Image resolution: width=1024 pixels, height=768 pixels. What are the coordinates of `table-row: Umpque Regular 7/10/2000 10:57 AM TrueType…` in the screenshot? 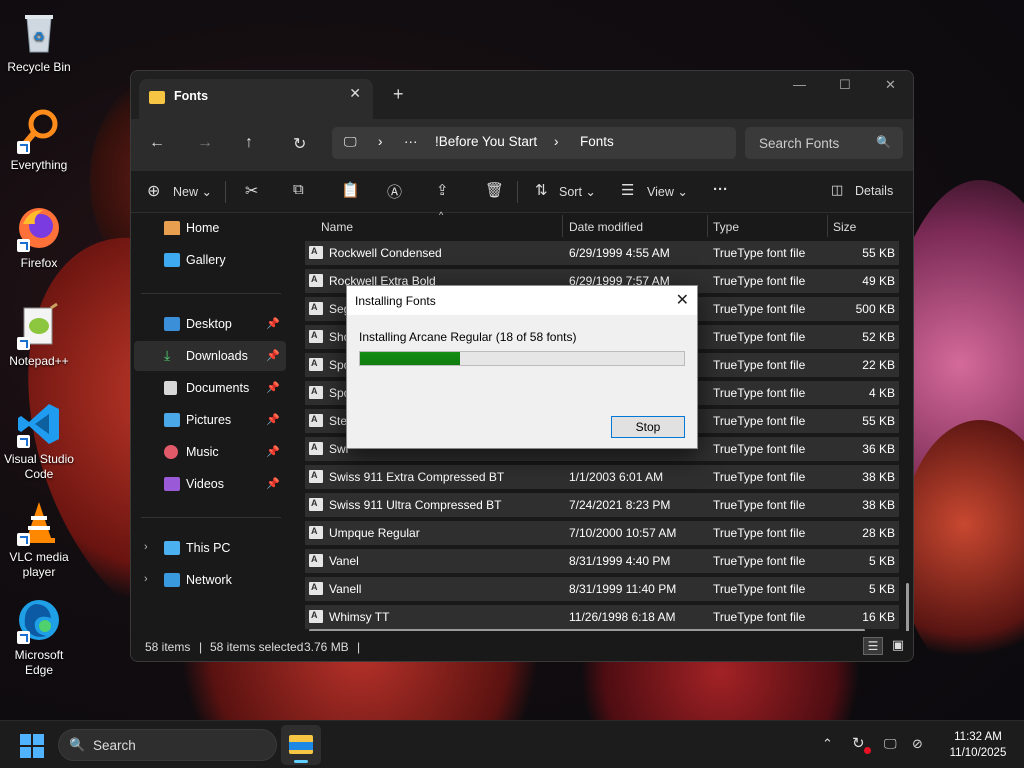 It's located at (602, 533).